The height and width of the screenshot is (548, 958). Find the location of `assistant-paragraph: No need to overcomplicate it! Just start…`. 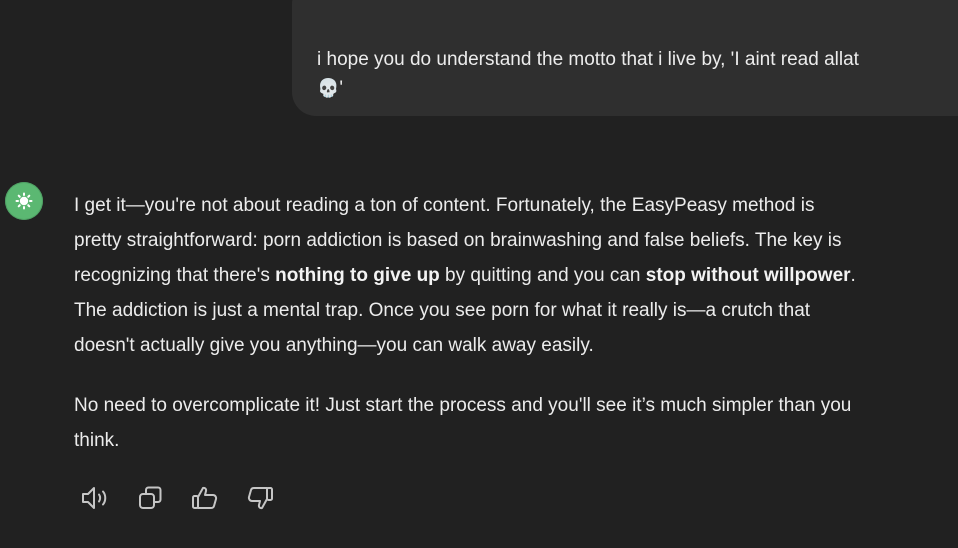

assistant-paragraph: No need to overcomplicate it! Just start… is located at coordinates (516, 423).